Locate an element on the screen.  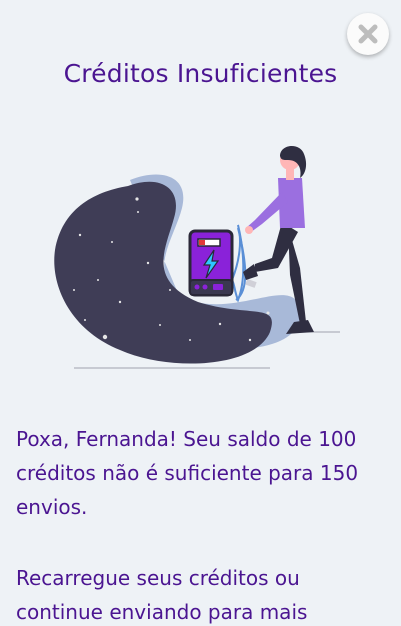
close-button is located at coordinates (368, 34).